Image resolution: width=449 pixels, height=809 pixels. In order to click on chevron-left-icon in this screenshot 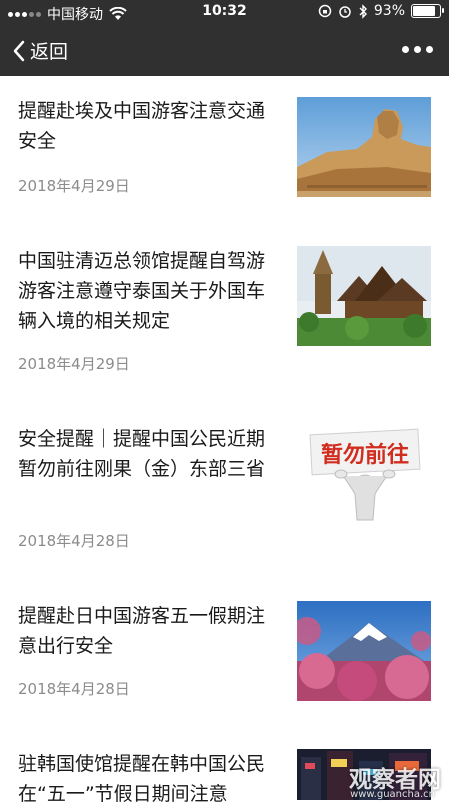, I will do `click(19, 50)`.